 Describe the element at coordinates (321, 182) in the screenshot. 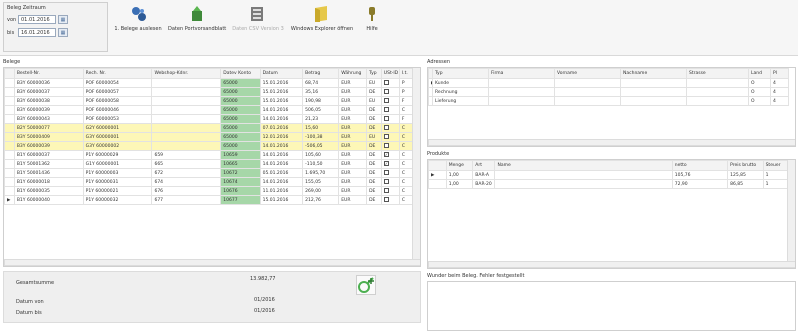

I see `cell-betrag: 155,05` at that location.